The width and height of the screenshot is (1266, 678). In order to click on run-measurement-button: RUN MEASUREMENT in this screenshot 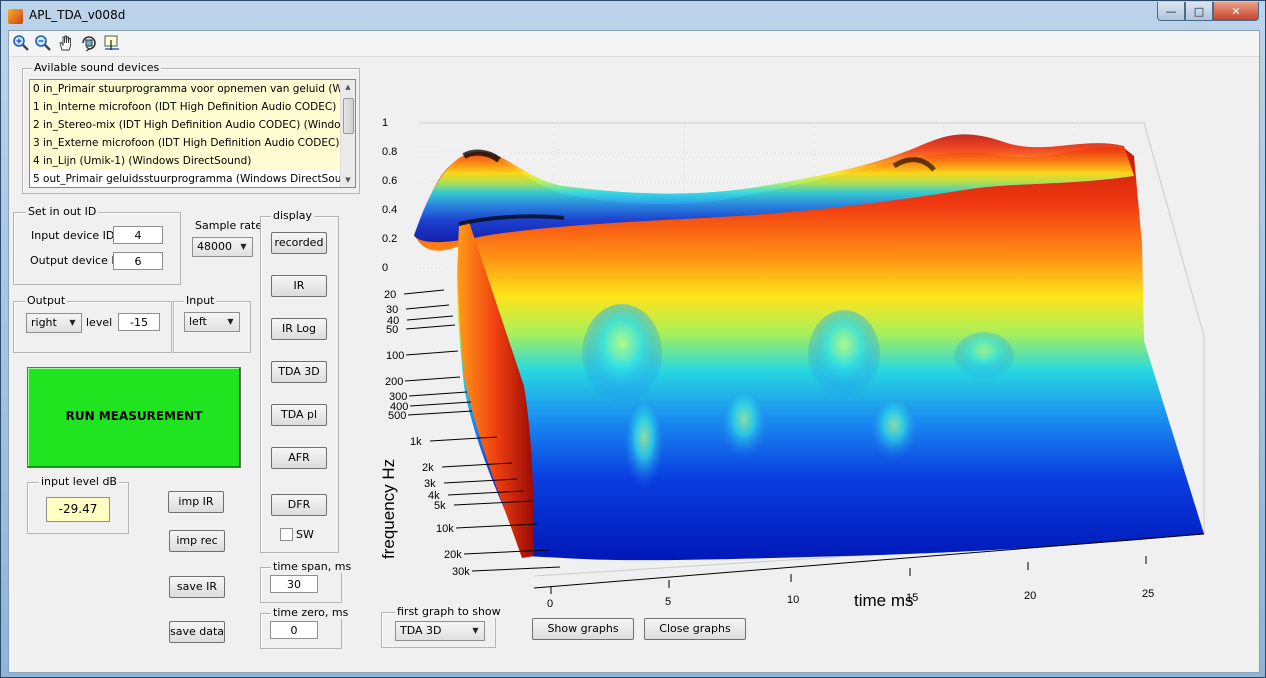, I will do `click(134, 417)`.